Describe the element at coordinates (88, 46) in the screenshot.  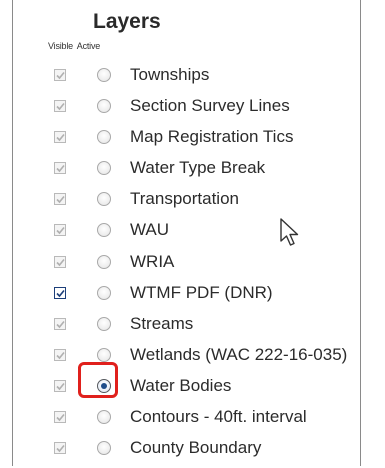
I see `active-column-header: Active` at that location.